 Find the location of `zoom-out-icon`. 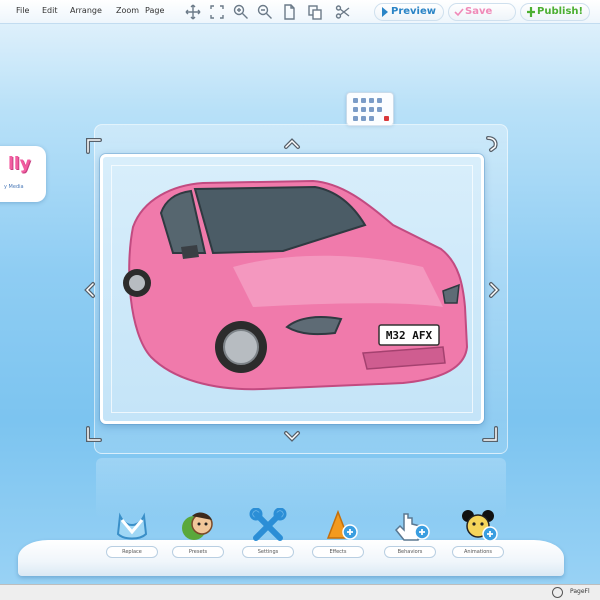

zoom-out-icon is located at coordinates (265, 12).